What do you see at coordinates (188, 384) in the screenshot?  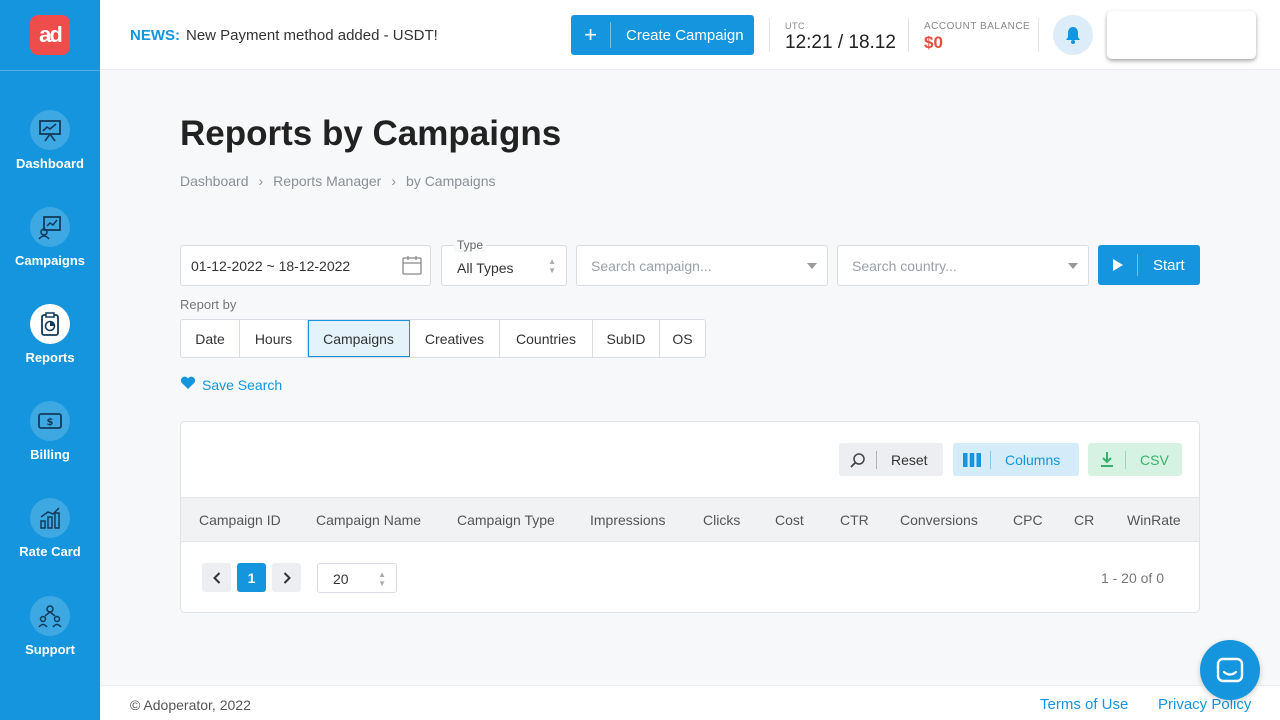 I see `heart-icon` at bounding box center [188, 384].